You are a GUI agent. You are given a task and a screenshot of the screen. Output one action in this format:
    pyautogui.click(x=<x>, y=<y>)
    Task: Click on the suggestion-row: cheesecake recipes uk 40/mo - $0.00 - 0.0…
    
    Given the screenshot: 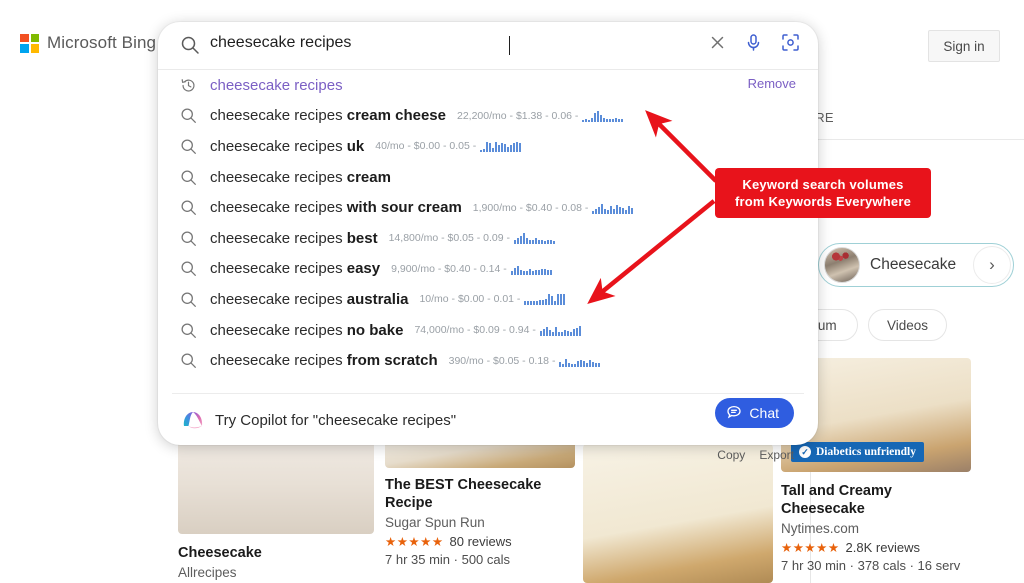 What is the action you would take?
    pyautogui.click(x=488, y=146)
    